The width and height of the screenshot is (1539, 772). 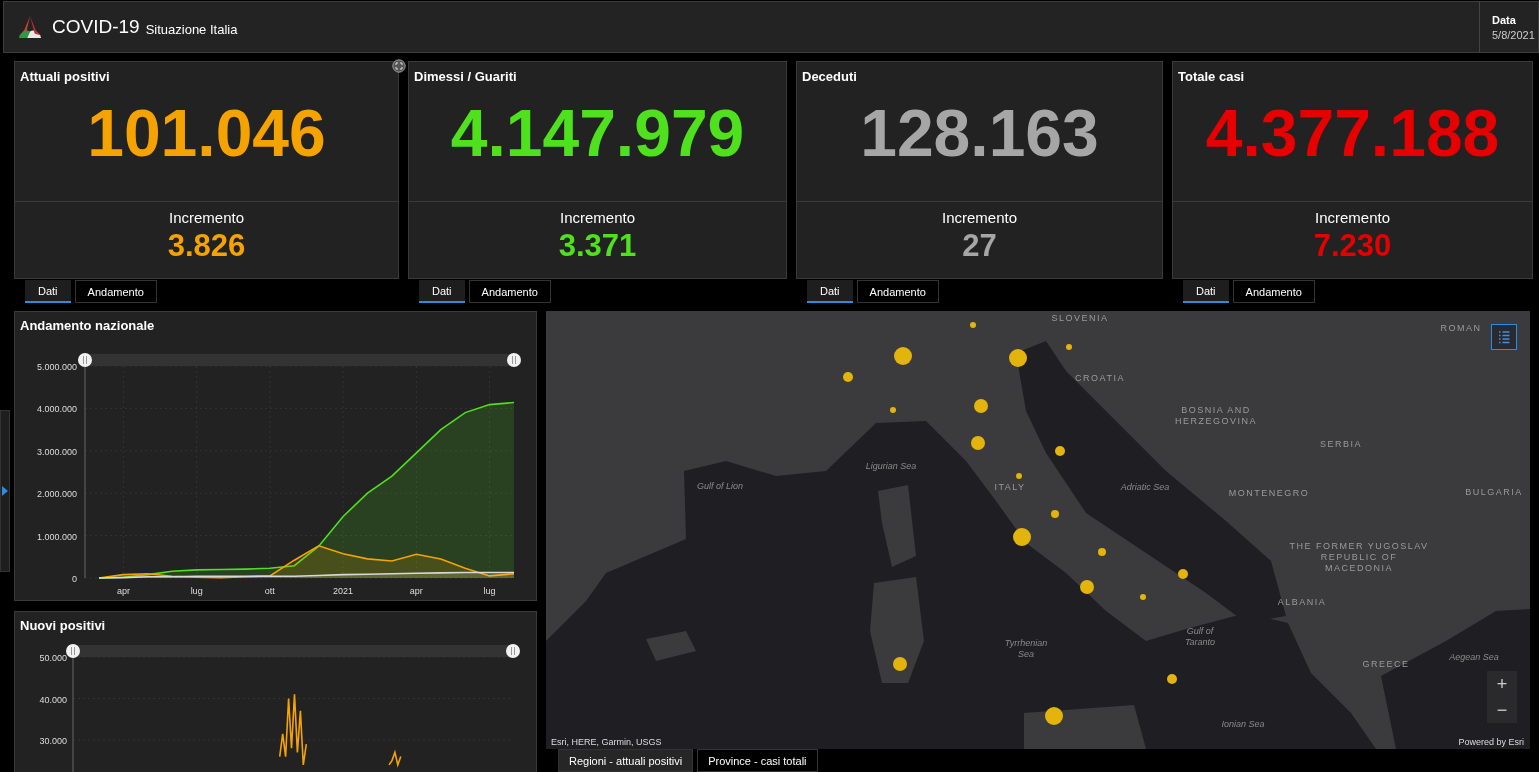 I want to click on increment-value: 3.371, so click(x=597, y=246).